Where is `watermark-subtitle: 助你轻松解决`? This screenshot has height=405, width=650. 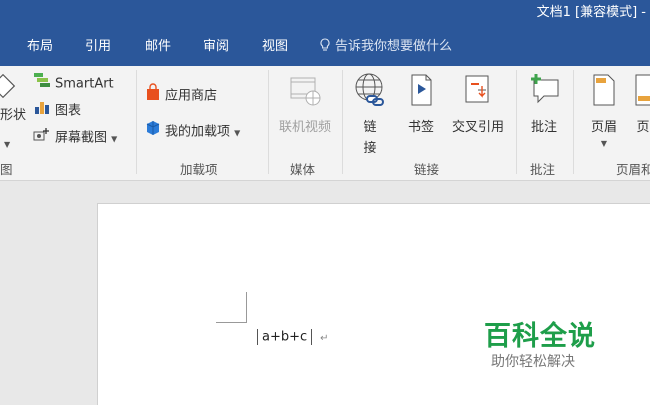
watermark-subtitle: 助你轻松解决 is located at coordinates (533, 362).